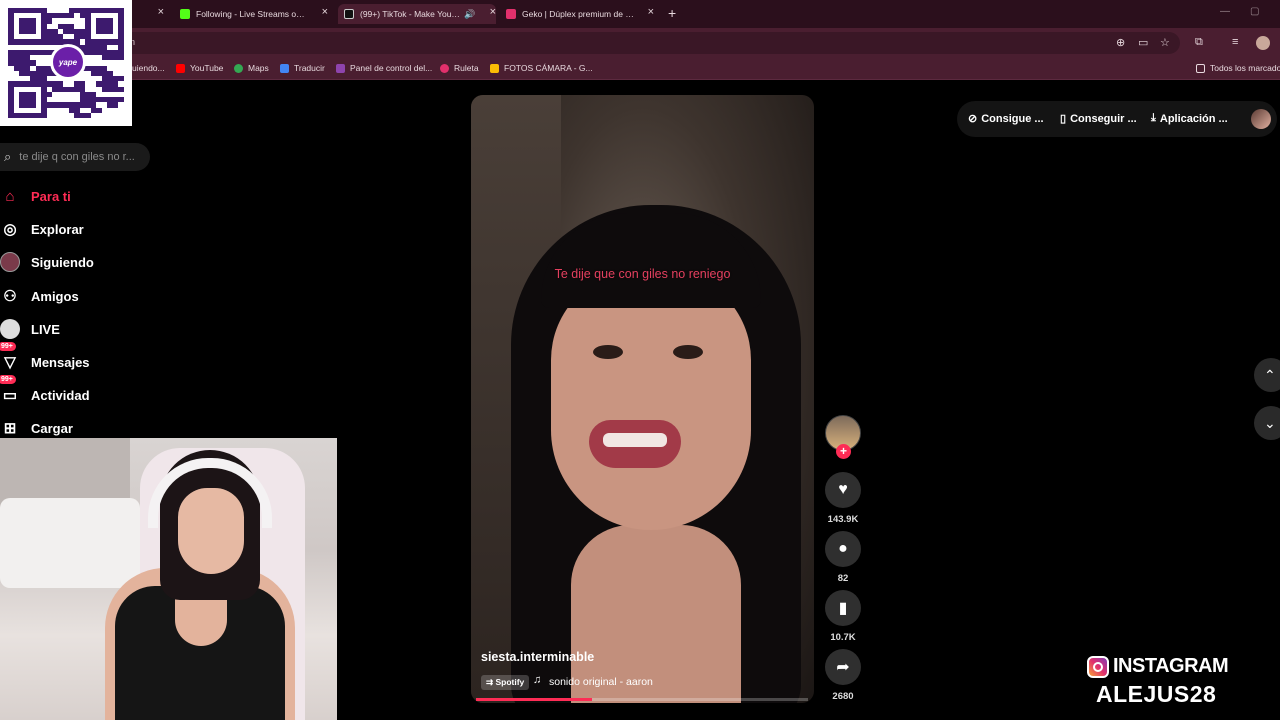 Image resolution: width=1280 pixels, height=720 pixels. I want to click on bookmark-ruleta: Ruleta, so click(459, 68).